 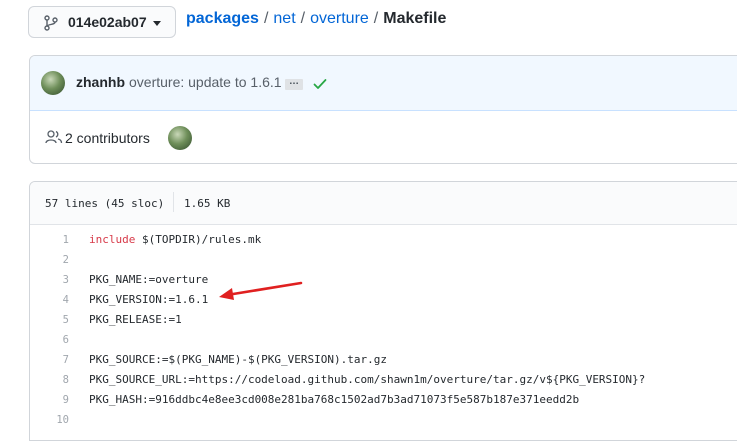 I want to click on code-keyword: include, so click(x=112, y=239).